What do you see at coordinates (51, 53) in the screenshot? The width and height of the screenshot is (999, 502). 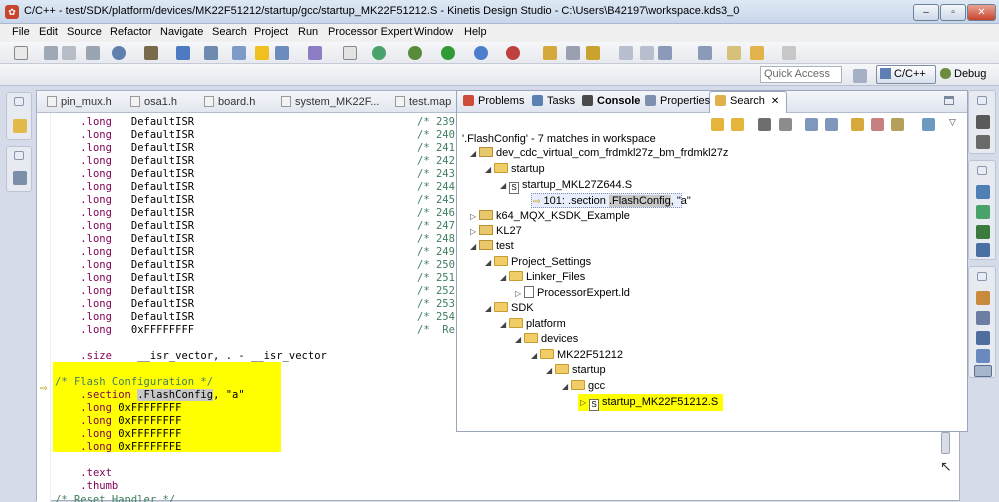 I see `save-icon` at bounding box center [51, 53].